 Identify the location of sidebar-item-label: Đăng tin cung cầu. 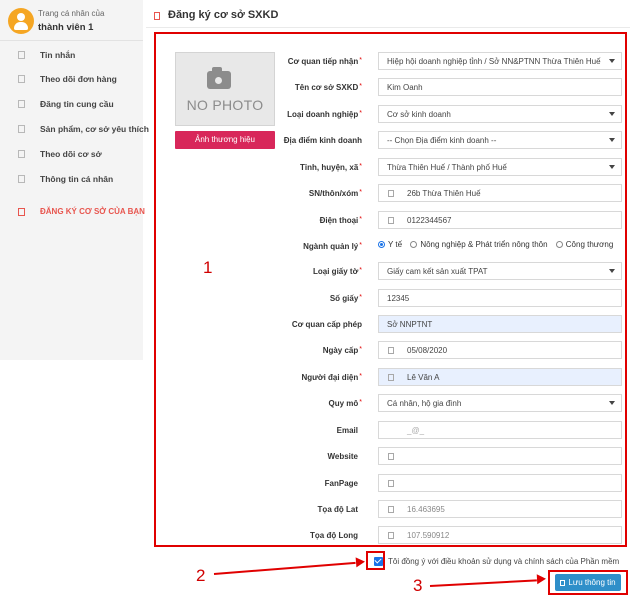
(77, 104).